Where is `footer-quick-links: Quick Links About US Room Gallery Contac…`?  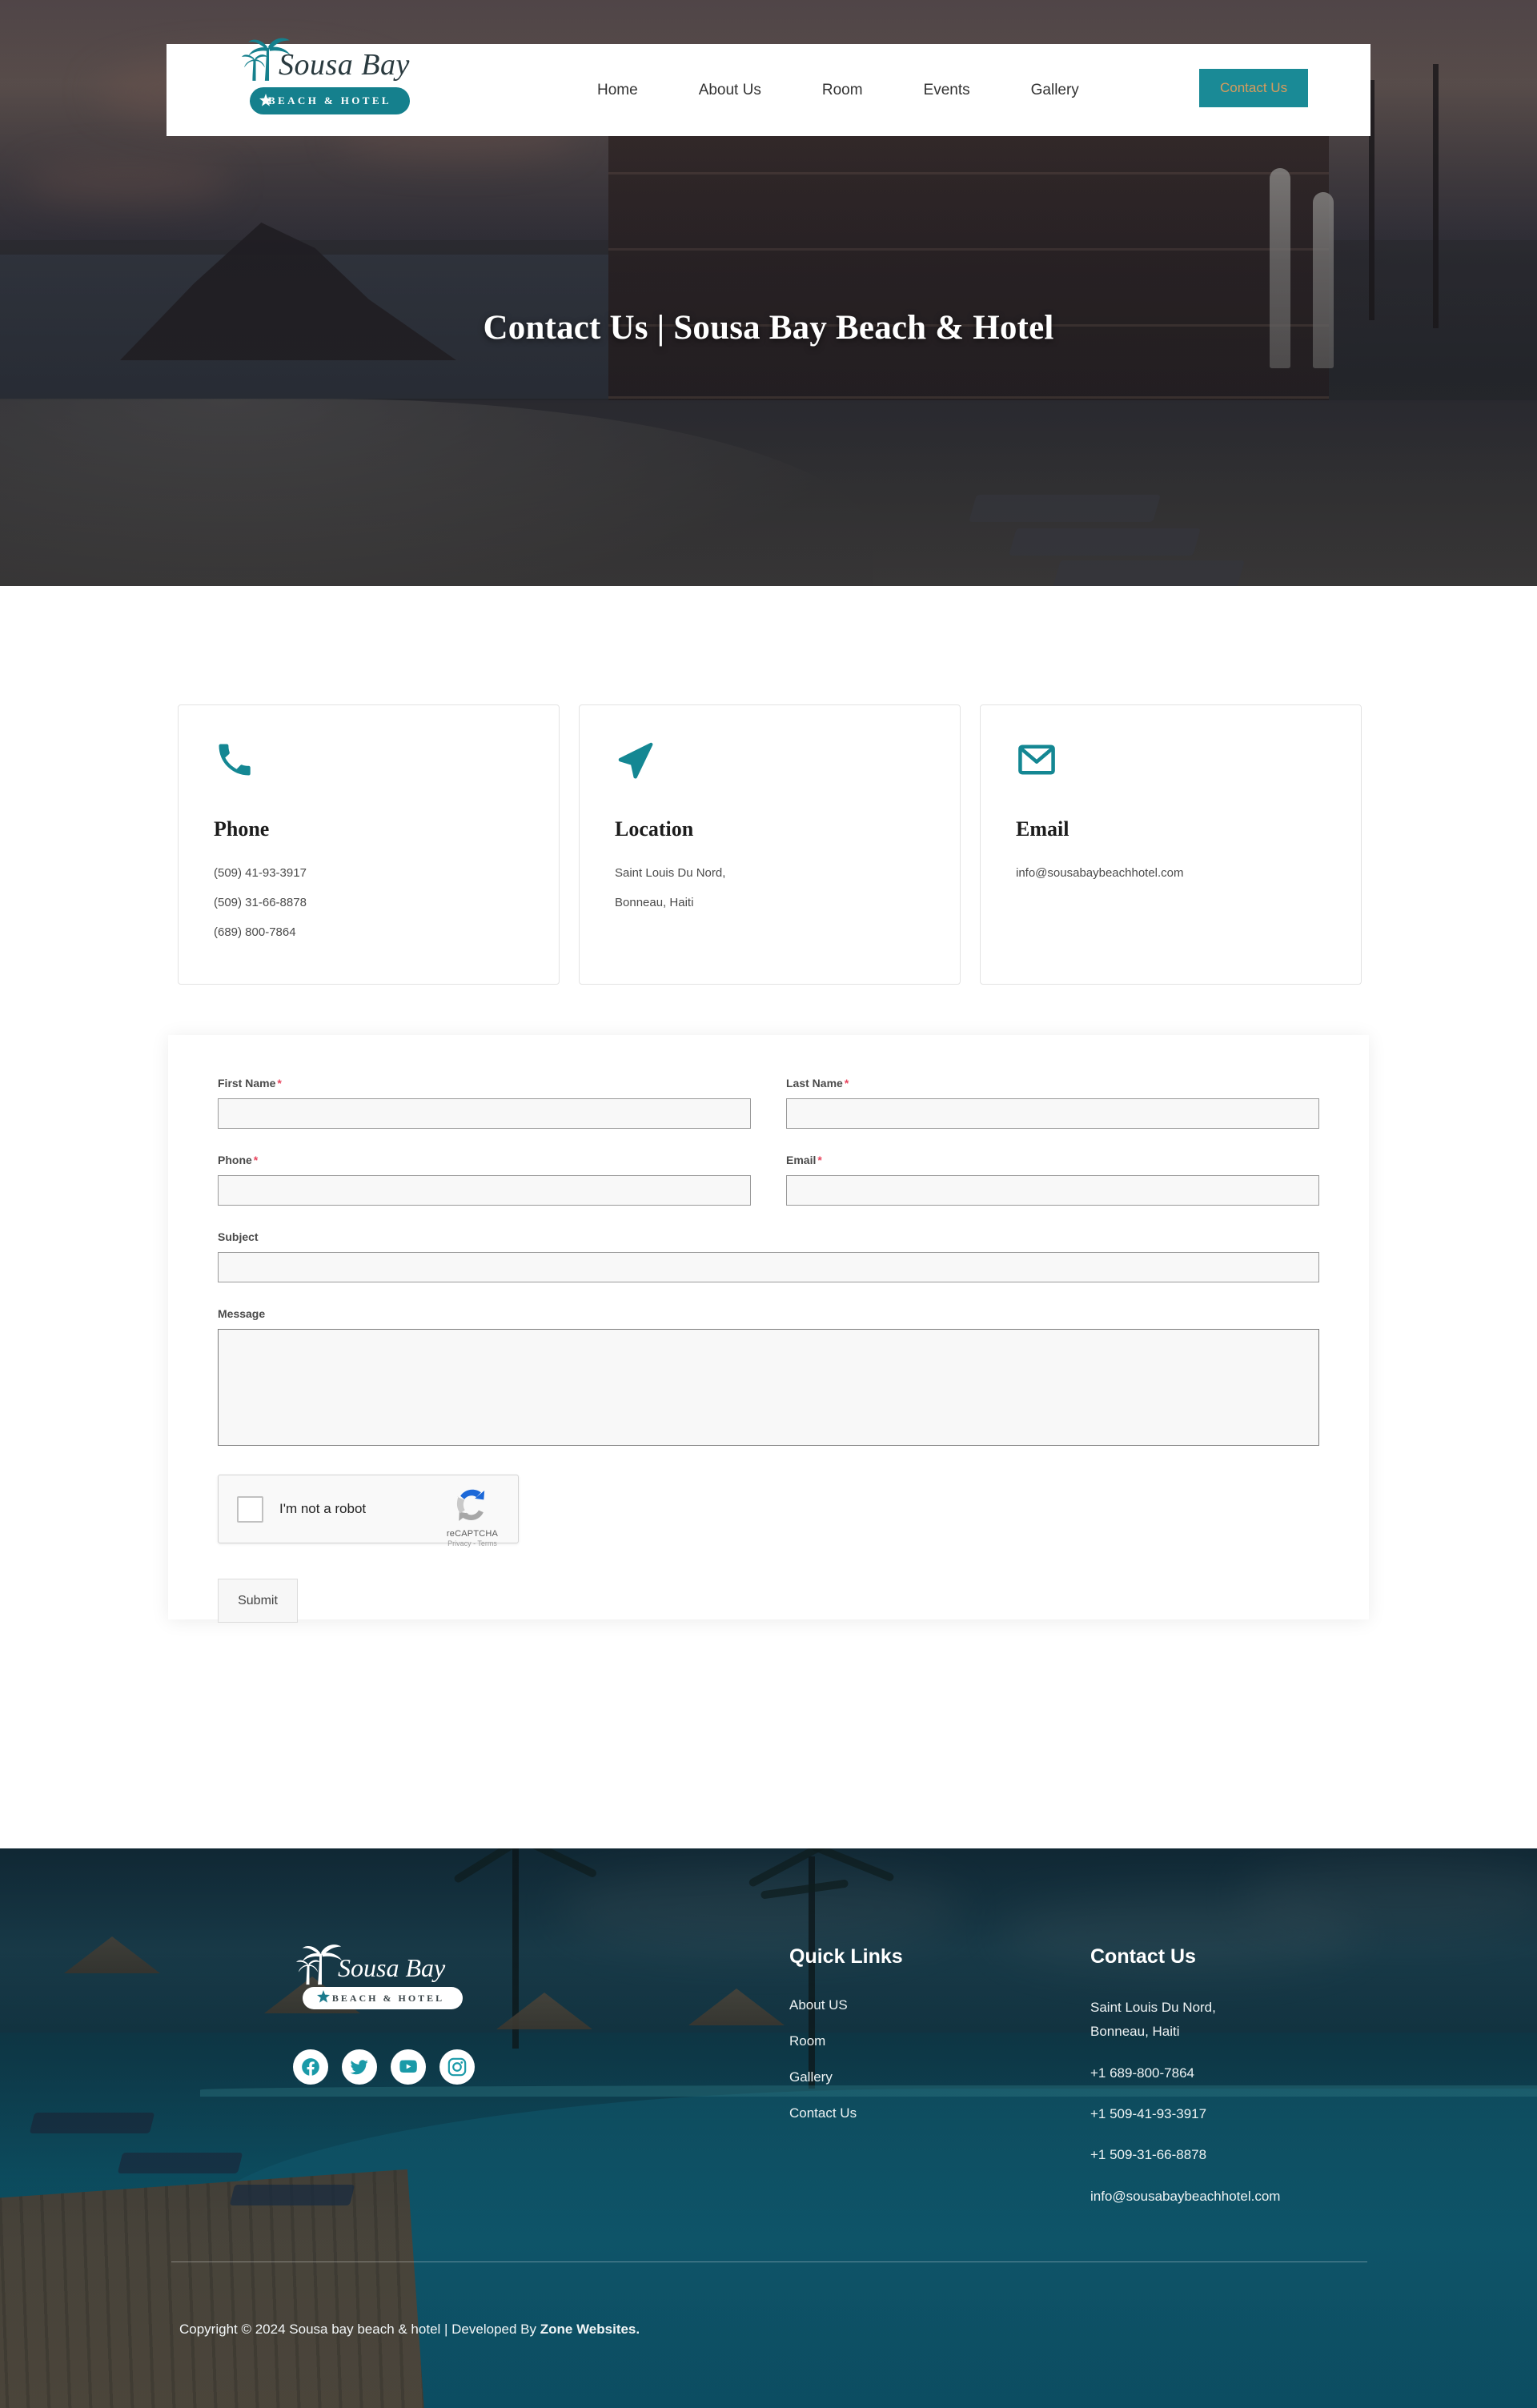 footer-quick-links: Quick Links About US Room Gallery Contac… is located at coordinates (846, 2043).